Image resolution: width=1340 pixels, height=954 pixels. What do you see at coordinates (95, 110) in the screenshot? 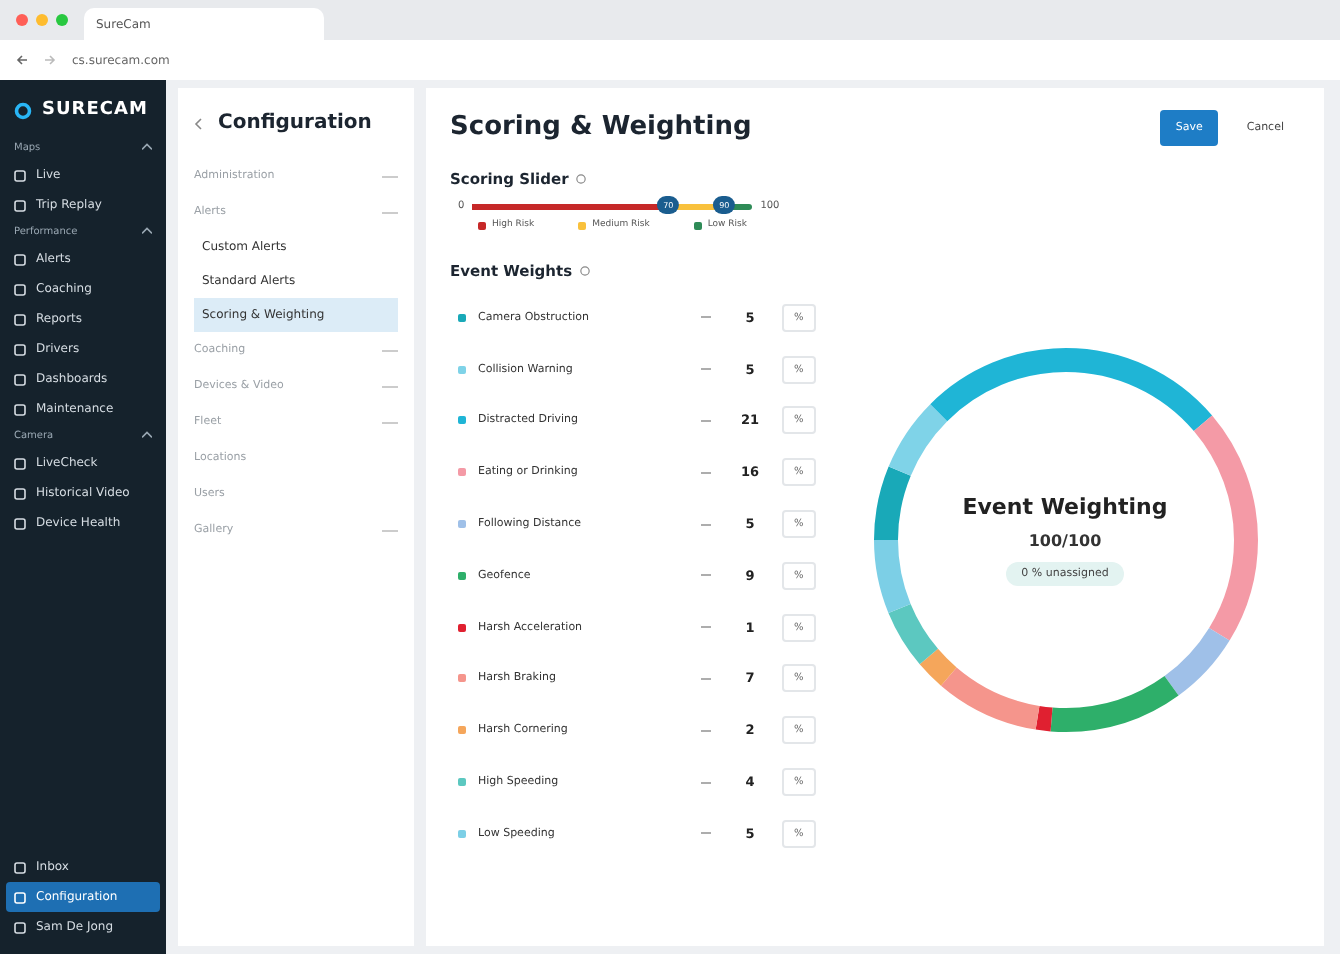
I see `logo-text: SURECAM` at bounding box center [95, 110].